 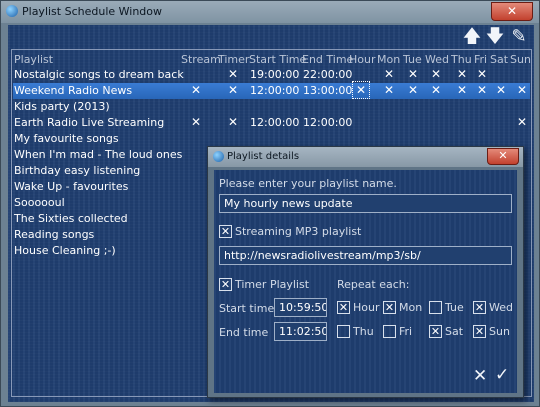 What do you see at coordinates (271, 139) in the screenshot?
I see `table-row: My favourite songs` at bounding box center [271, 139].